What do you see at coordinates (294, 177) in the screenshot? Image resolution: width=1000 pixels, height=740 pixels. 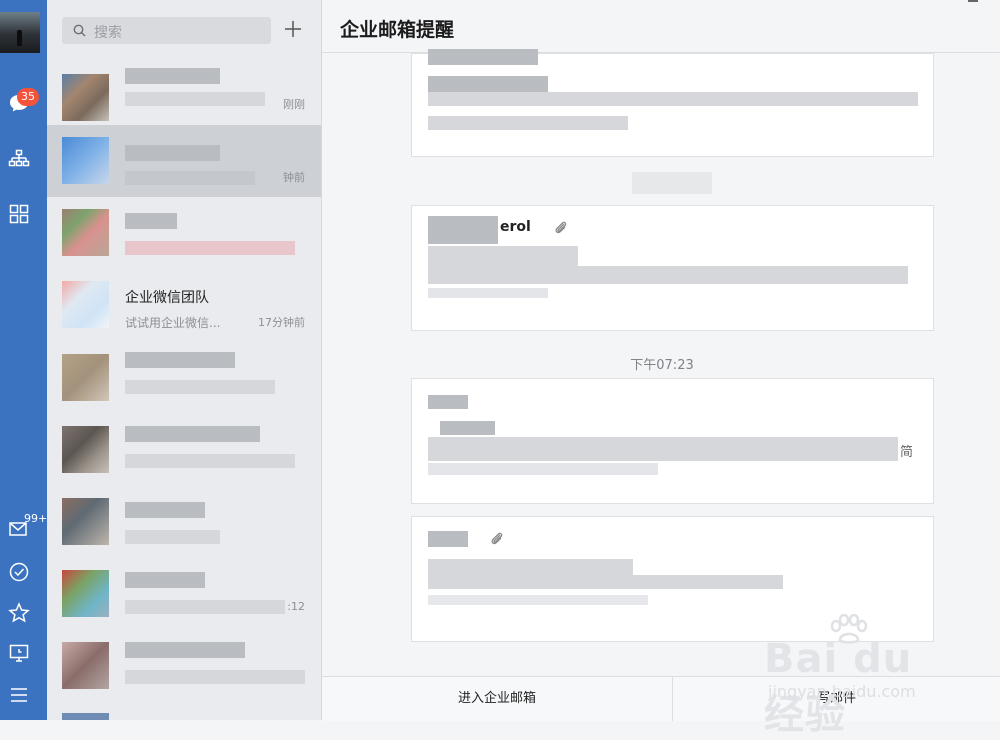 I see `item-time: 钟前` at bounding box center [294, 177].